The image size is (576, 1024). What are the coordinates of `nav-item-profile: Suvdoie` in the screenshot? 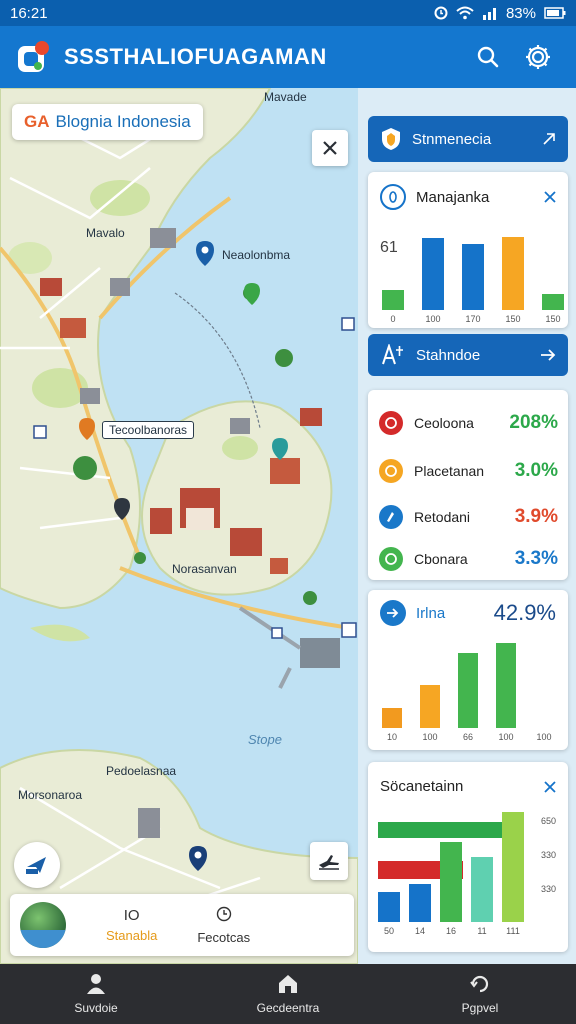 It's located at (96, 994).